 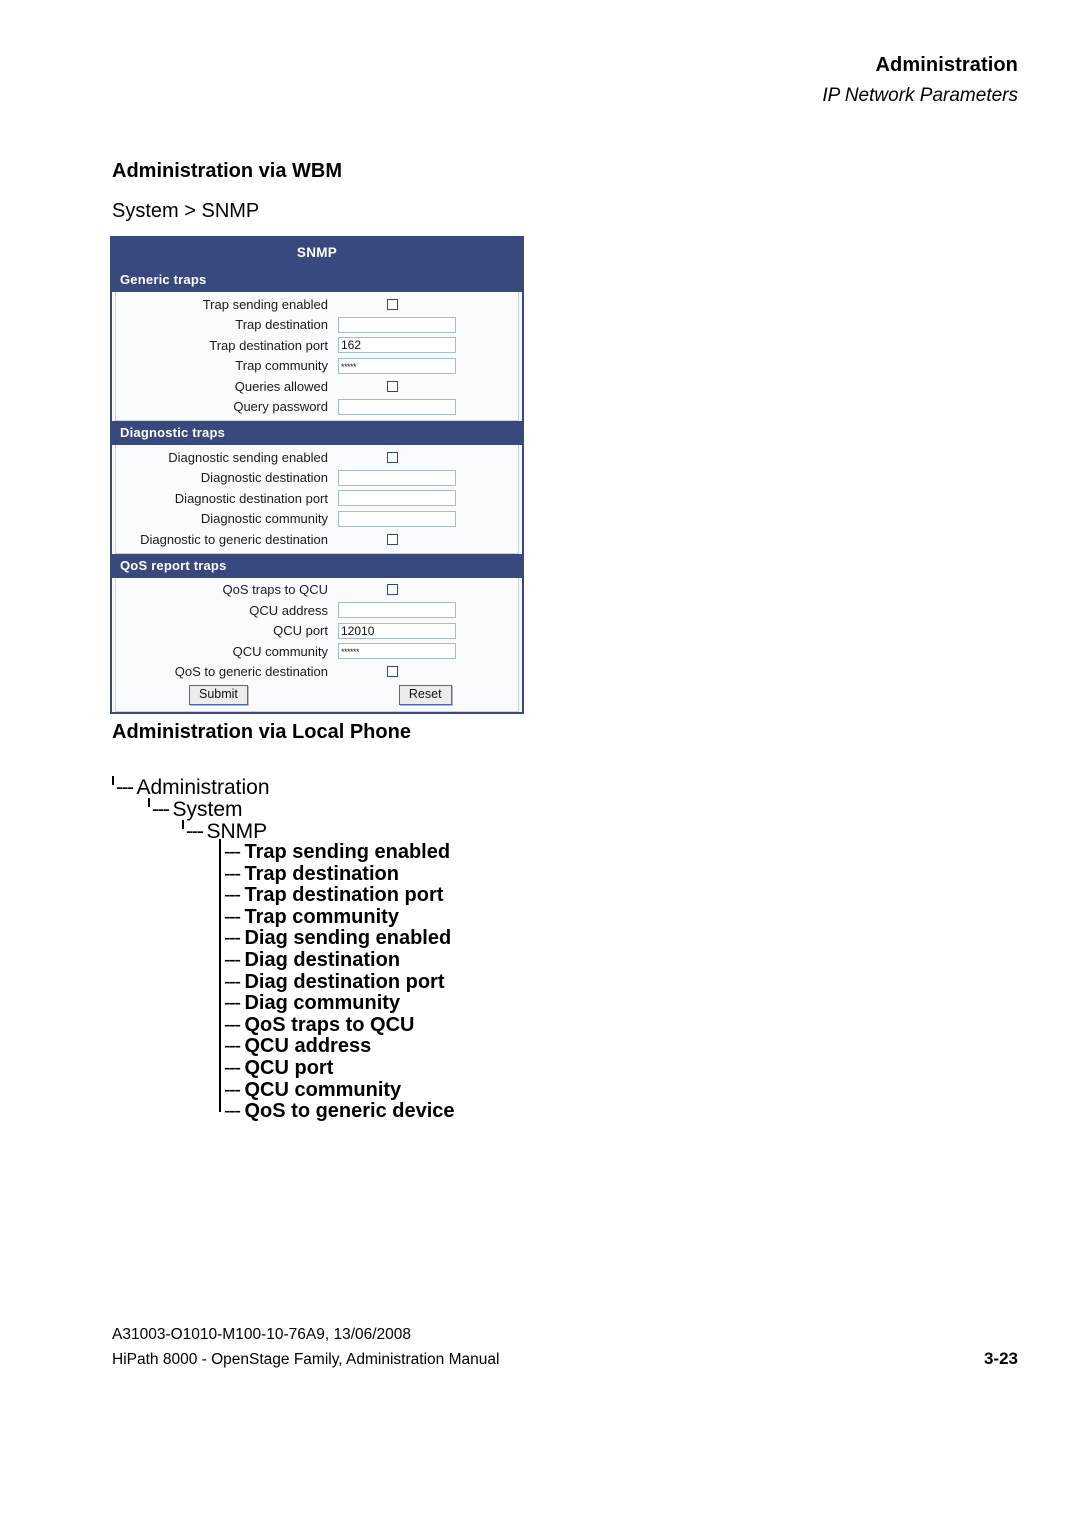 I want to click on field-label: Diagnostic sending enabled, so click(x=248, y=457).